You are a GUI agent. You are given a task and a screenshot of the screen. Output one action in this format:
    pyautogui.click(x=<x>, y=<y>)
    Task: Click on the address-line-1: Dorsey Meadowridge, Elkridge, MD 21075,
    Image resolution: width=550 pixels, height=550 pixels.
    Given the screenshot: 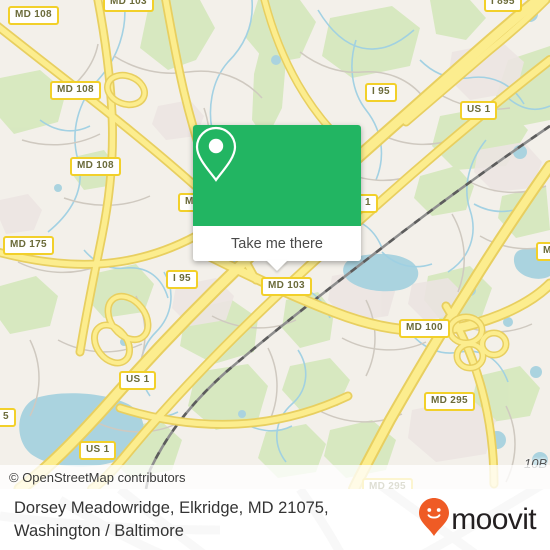 What is the action you would take?
    pyautogui.click(x=171, y=507)
    